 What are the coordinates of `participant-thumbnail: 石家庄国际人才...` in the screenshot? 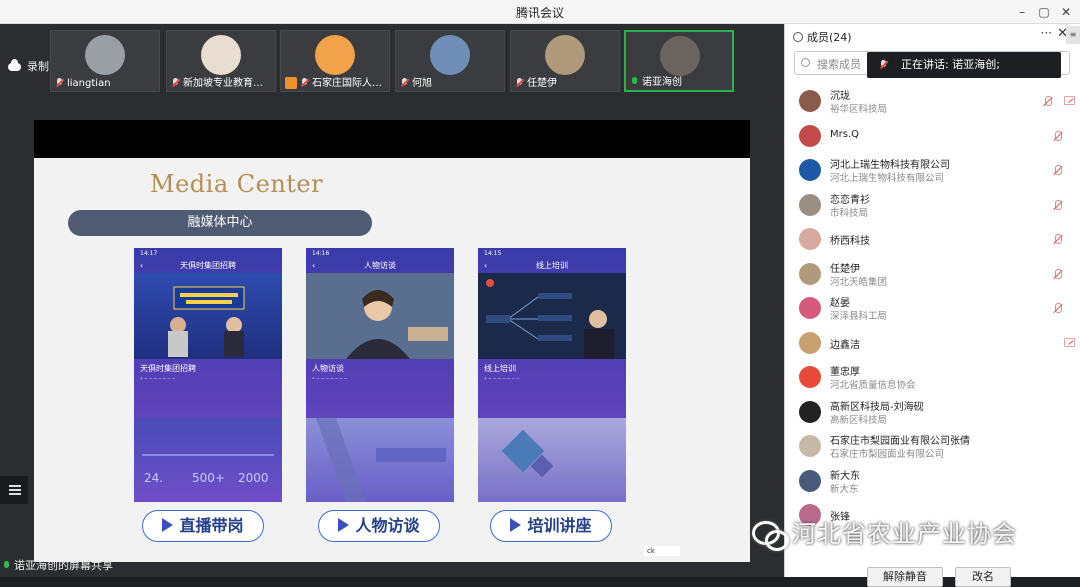 It's located at (335, 61).